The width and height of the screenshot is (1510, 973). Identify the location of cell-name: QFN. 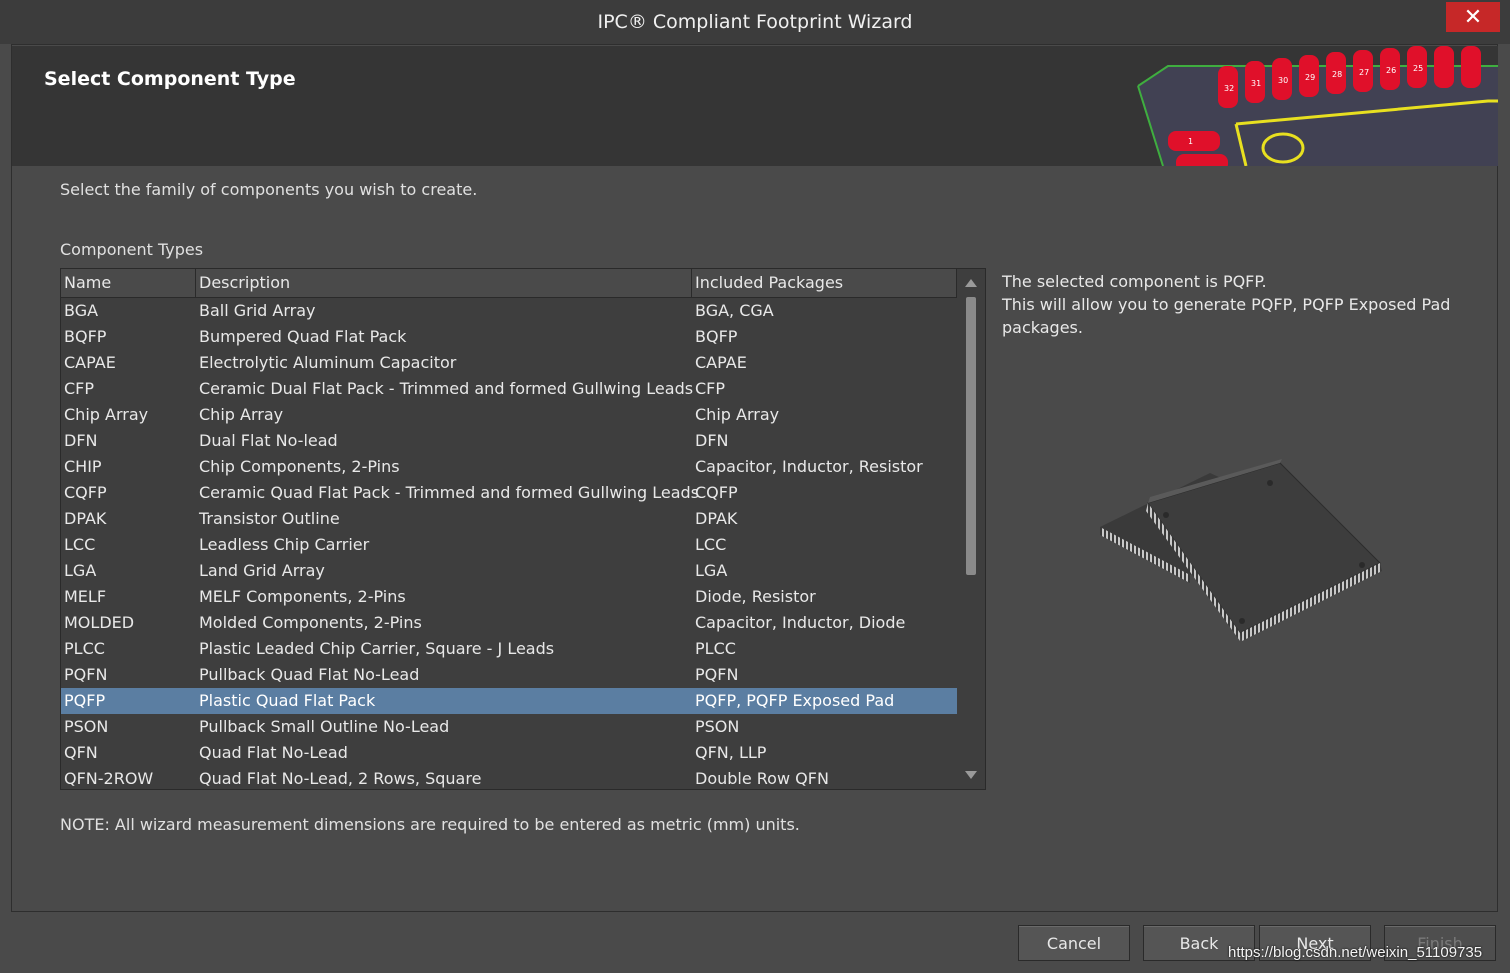
(81, 752).